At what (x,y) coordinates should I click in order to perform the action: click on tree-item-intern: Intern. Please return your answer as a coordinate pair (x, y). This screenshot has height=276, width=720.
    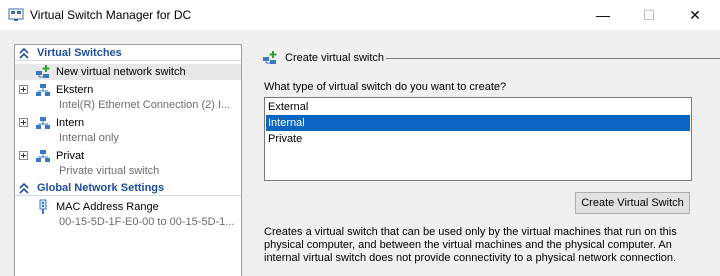
    Looking at the image, I should click on (128, 123).